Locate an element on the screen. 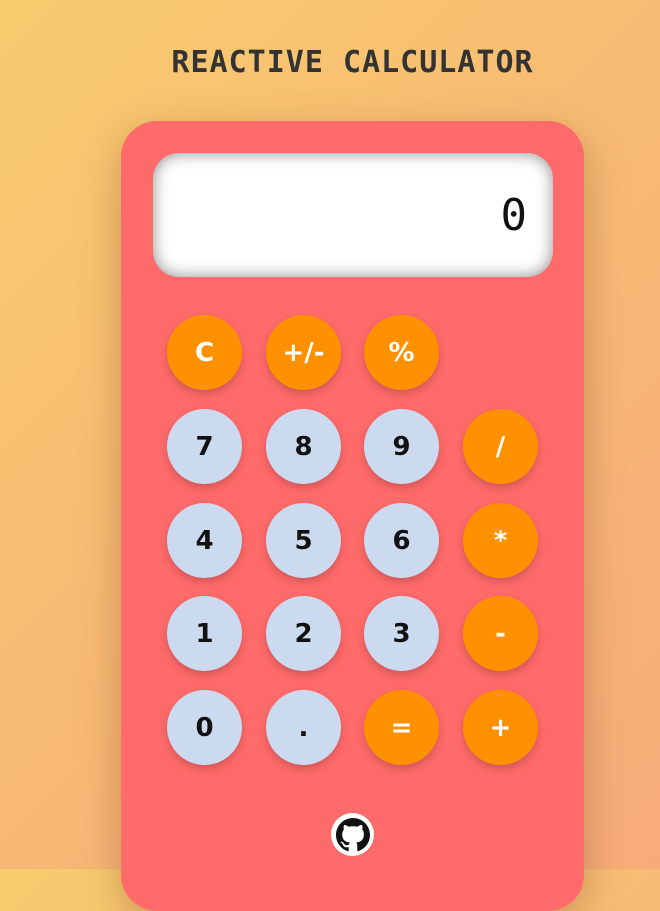  display: 0 is located at coordinates (353, 215).